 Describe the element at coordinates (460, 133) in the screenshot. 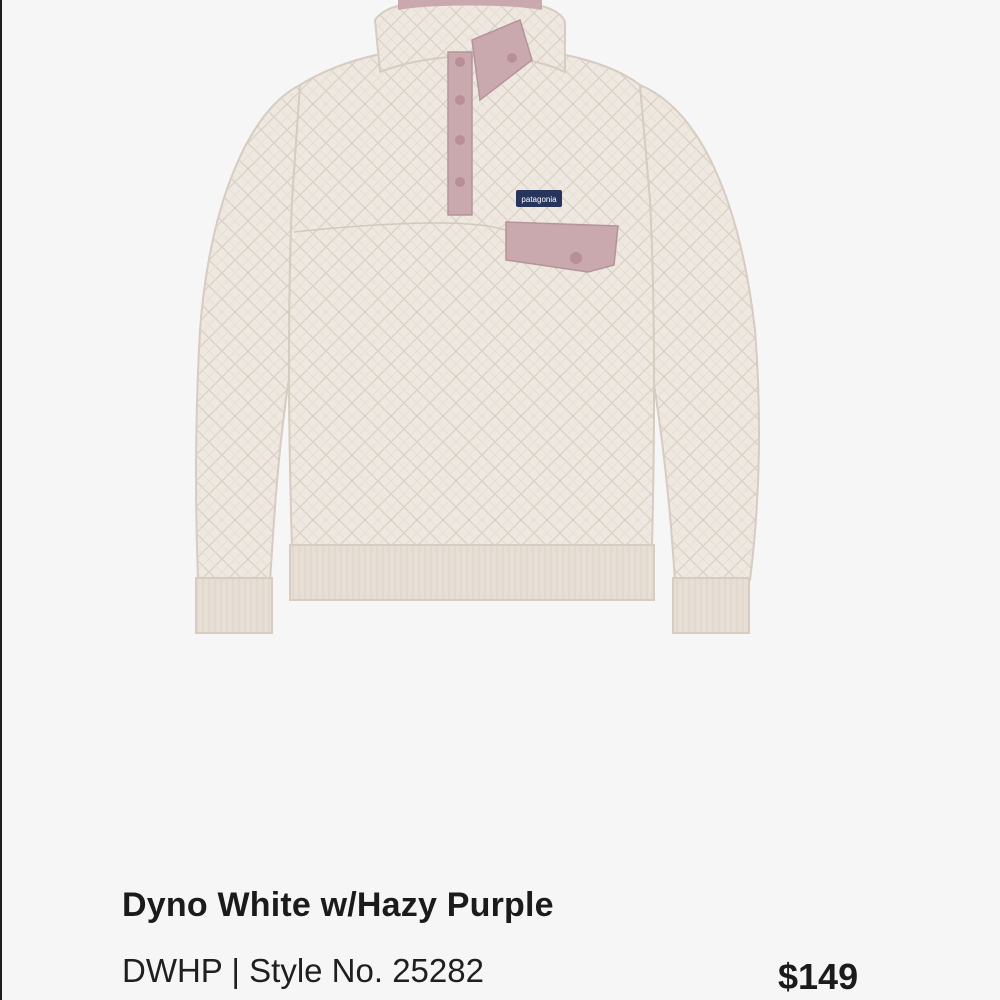

I see `snap-placket` at that location.